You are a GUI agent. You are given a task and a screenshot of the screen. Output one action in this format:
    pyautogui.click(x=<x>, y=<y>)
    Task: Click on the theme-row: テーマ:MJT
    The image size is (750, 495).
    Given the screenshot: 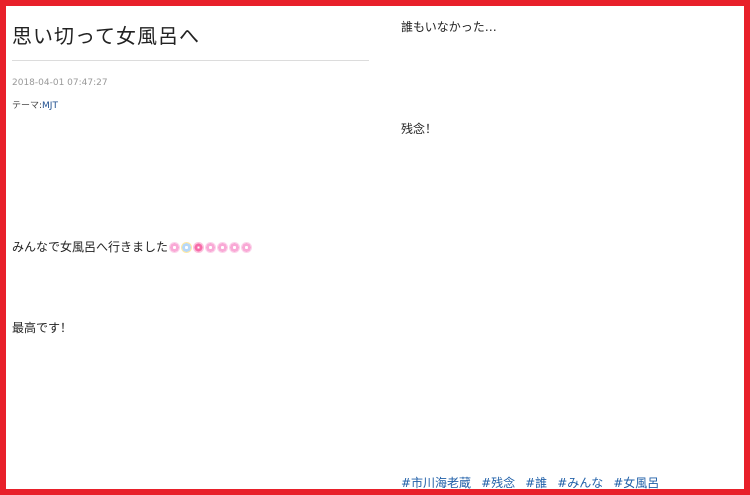 What is the action you would take?
    pyautogui.click(x=35, y=104)
    